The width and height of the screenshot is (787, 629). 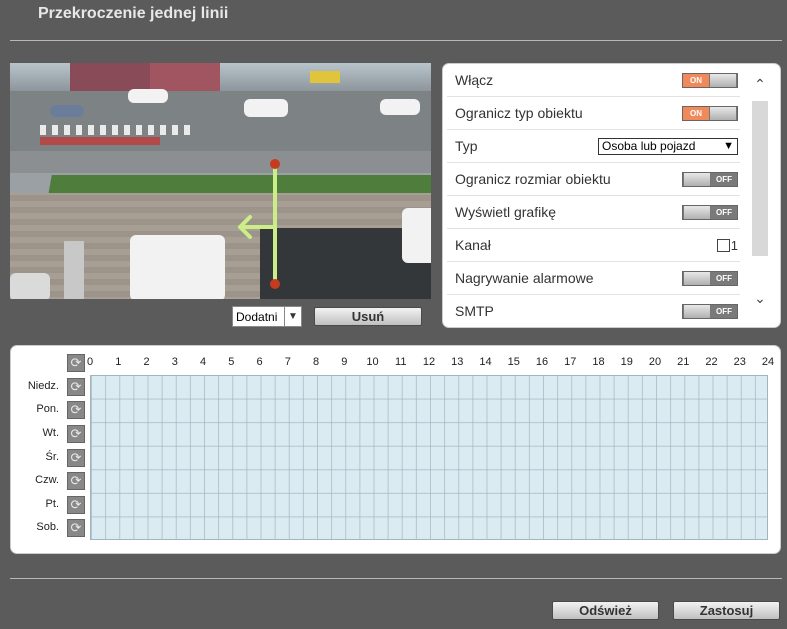 I want to click on hour-label: 15, so click(x=513, y=362).